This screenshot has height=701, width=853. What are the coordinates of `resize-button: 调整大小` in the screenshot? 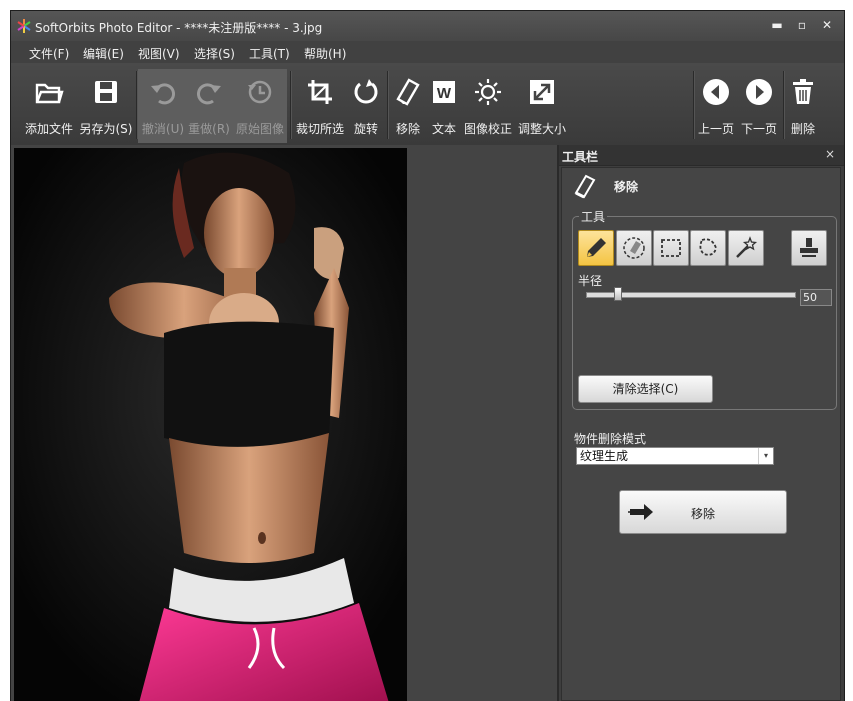 It's located at (542, 106).